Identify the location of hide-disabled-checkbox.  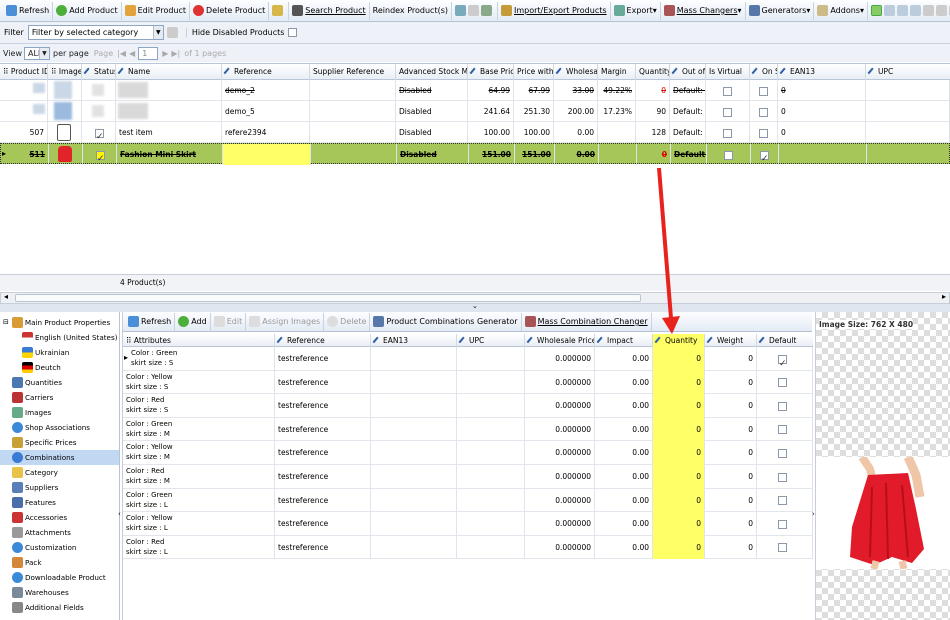
(293, 32).